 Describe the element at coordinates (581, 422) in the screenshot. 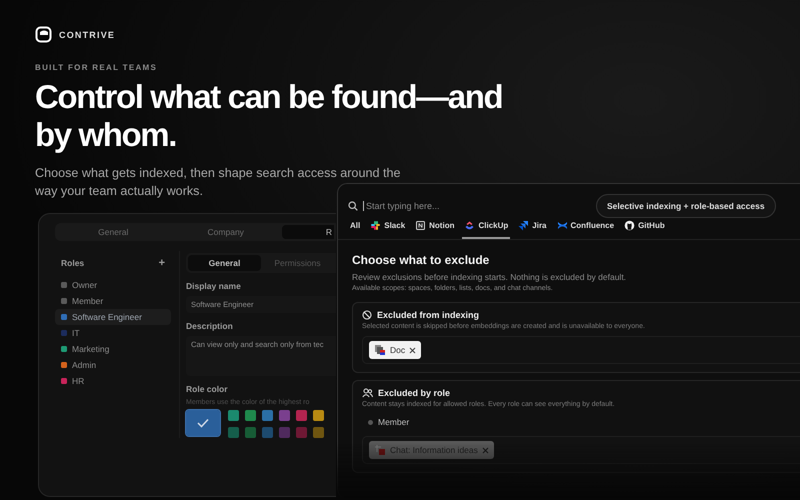

I see `role-row: Member` at that location.